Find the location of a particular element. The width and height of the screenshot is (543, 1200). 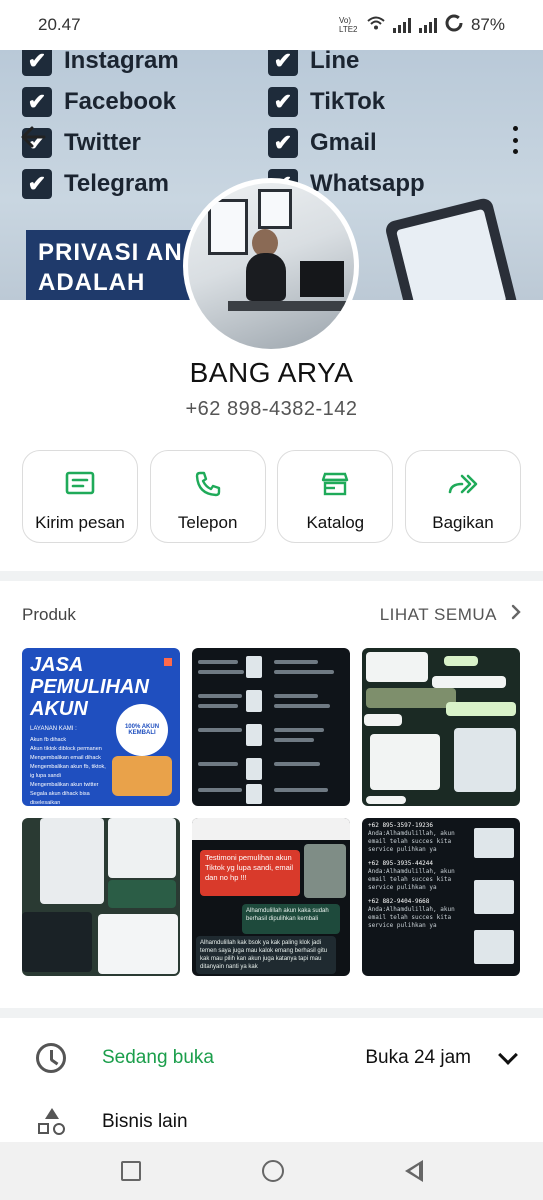

cover-check-item: ✔ Facebook is located at coordinates (100, 101).